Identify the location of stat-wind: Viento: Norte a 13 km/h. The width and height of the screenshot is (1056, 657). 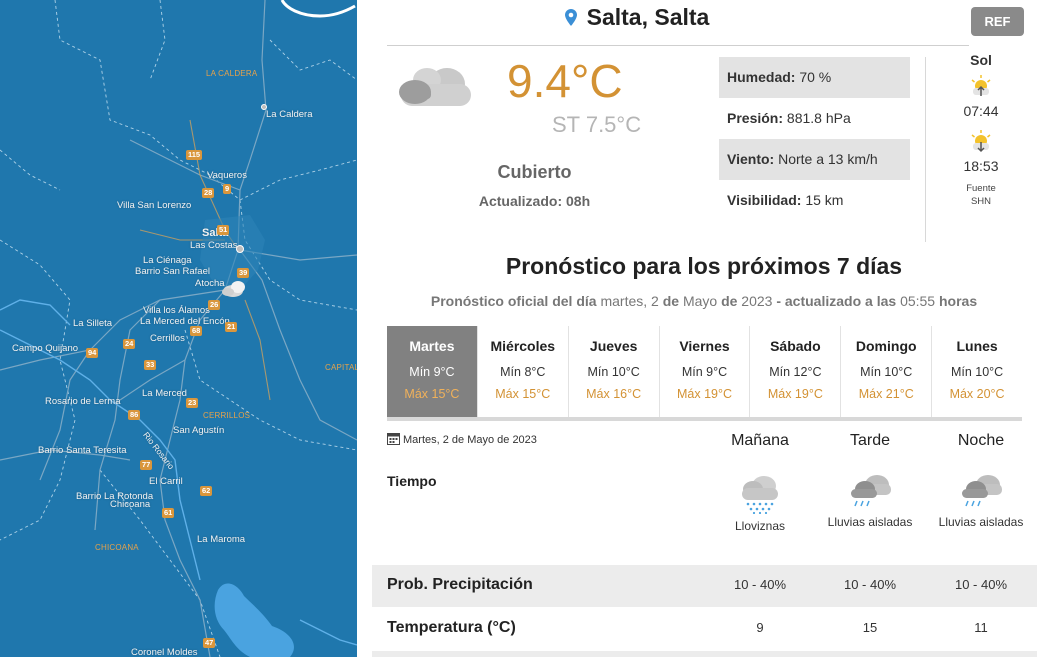
(814, 159).